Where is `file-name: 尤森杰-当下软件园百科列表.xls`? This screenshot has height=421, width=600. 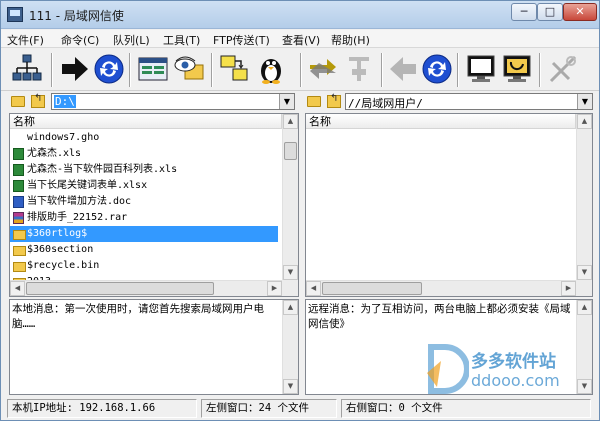 file-name: 尤森杰-当下软件园百科列表.xls is located at coordinates (102, 169).